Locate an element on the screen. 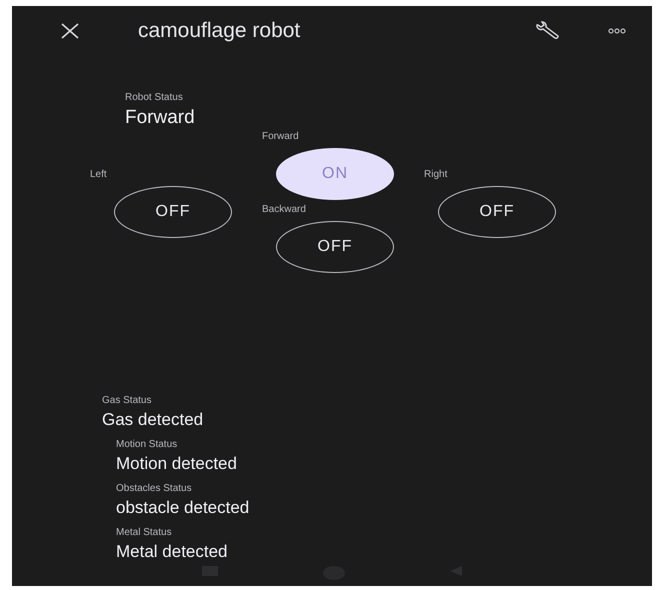 The height and width of the screenshot is (590, 664). control-label: Left is located at coordinates (99, 174).